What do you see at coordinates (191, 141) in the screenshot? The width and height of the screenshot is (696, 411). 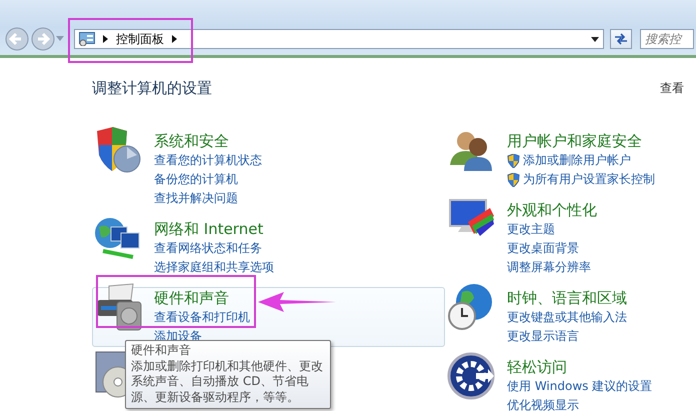 I see `category-link: 系统和安全` at bounding box center [191, 141].